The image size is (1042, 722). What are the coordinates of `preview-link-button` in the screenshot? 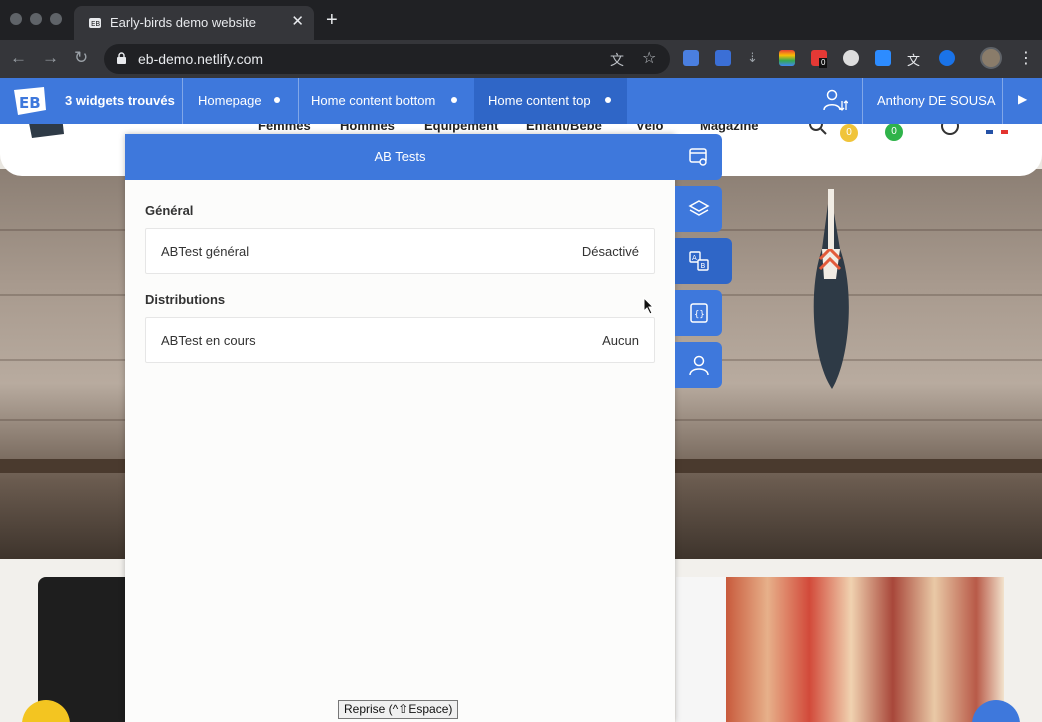 It's located at (698, 157).